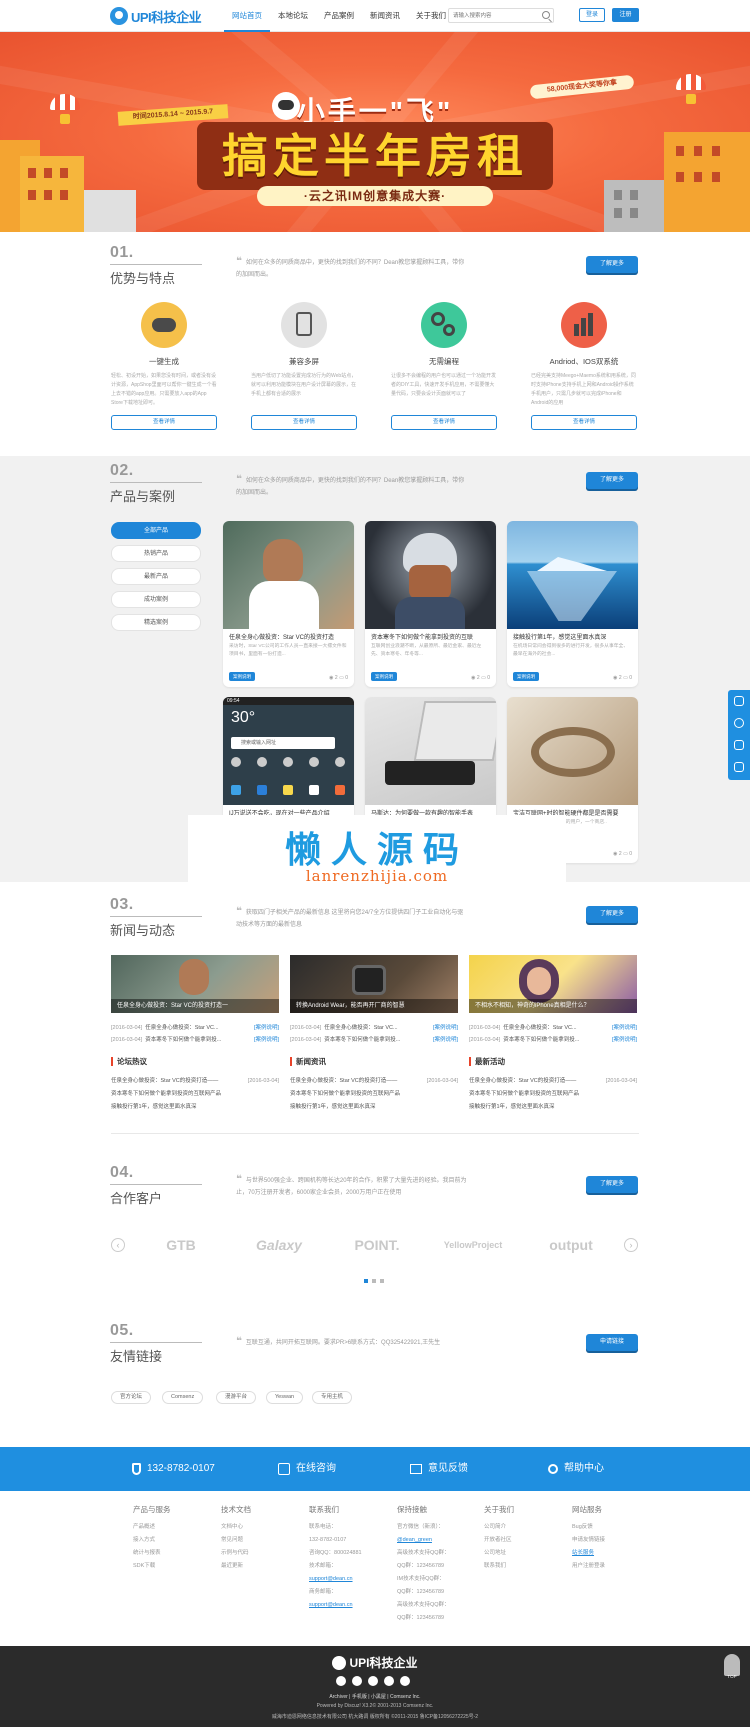  Describe the element at coordinates (168, 1566) in the screenshot. I see `footer-link: SDK下载` at that location.